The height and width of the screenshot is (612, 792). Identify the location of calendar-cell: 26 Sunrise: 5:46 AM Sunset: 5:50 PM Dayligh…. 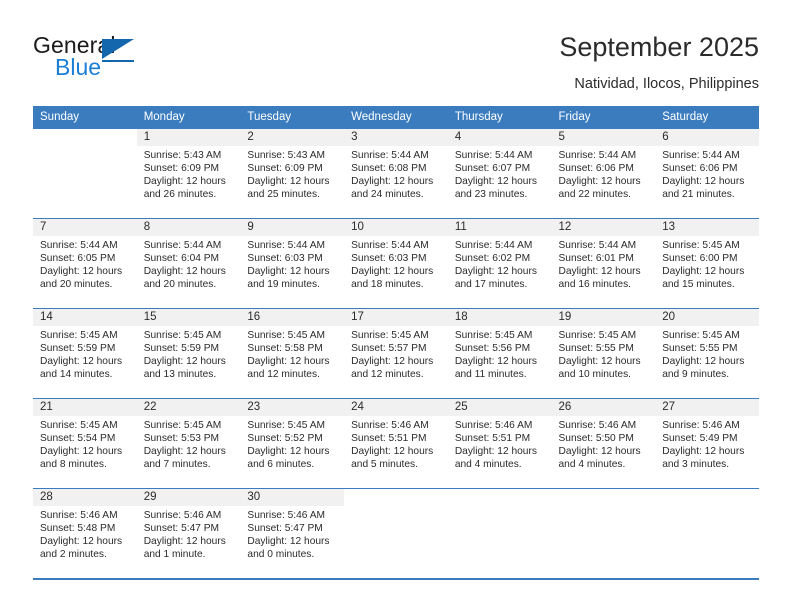
(603, 443).